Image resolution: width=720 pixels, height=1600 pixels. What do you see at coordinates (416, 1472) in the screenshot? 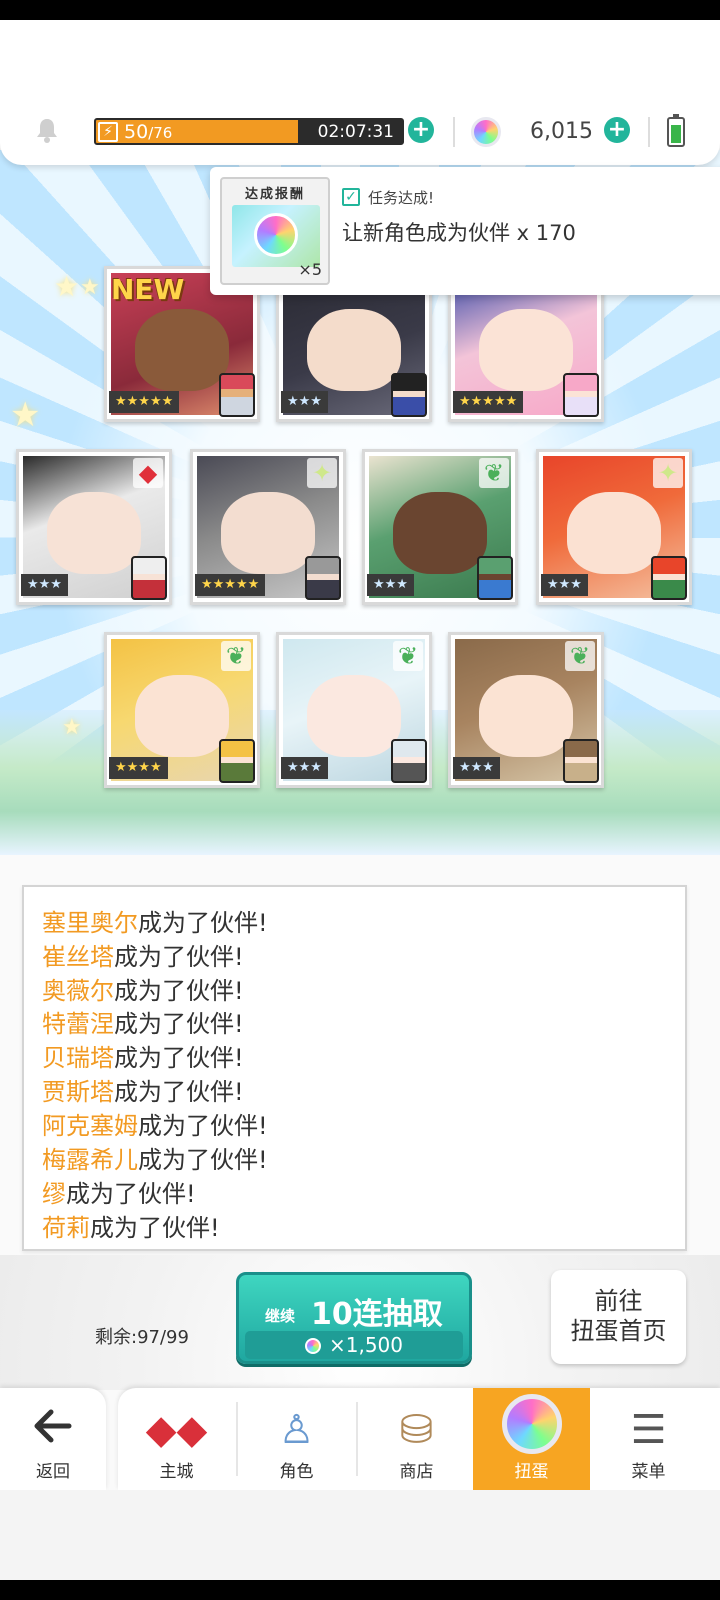
I see `tab-label: 商店` at bounding box center [416, 1472].